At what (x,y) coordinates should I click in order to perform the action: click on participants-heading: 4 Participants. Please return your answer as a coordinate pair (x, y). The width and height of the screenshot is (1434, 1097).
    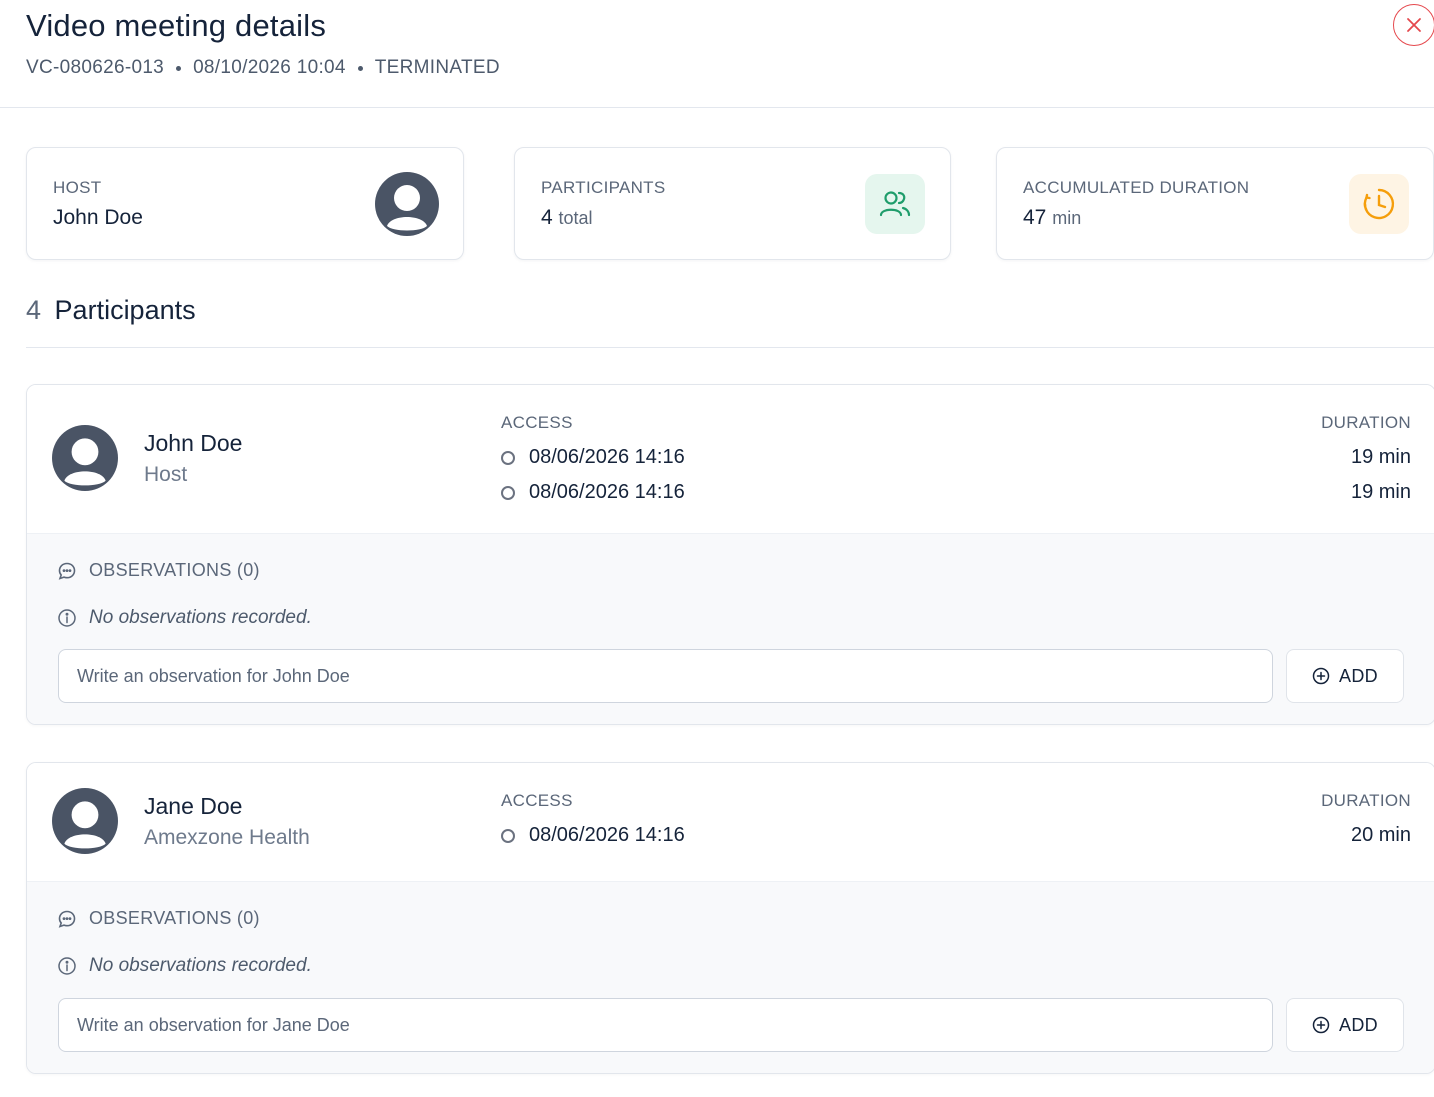
    Looking at the image, I should click on (111, 310).